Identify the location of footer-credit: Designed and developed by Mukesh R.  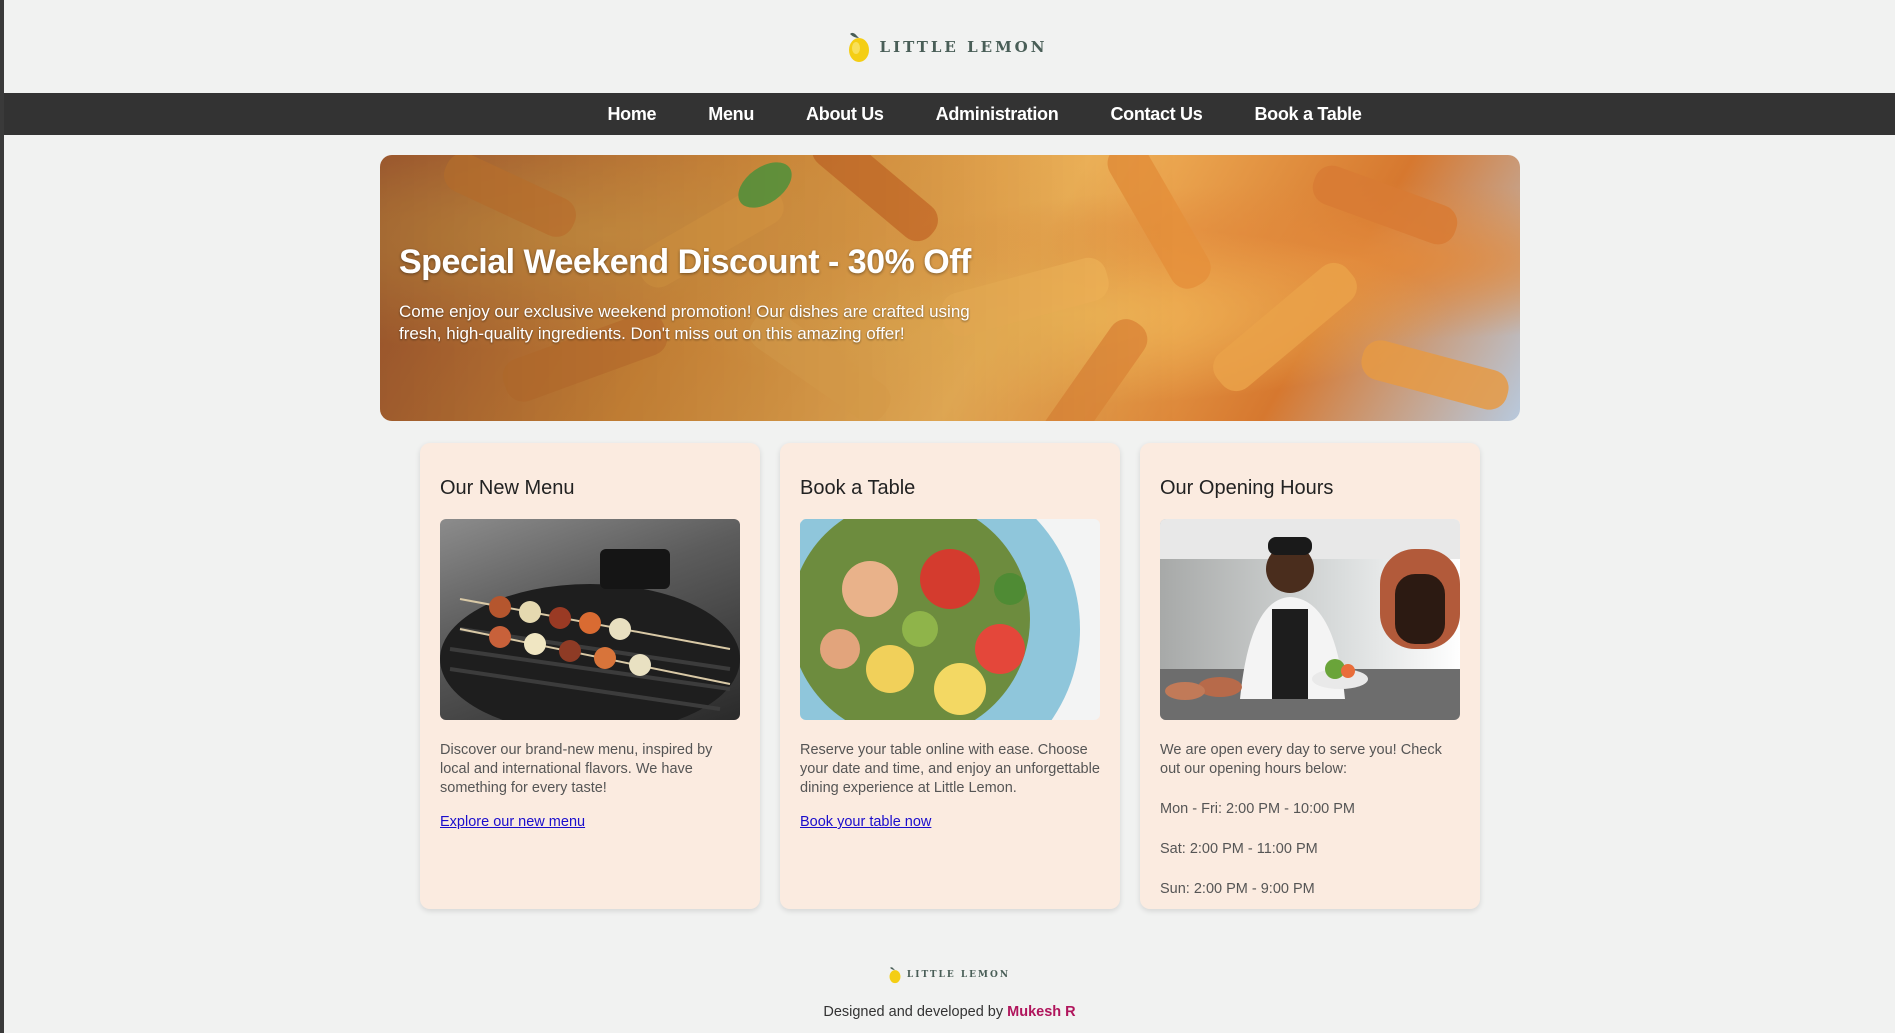
(949, 1012).